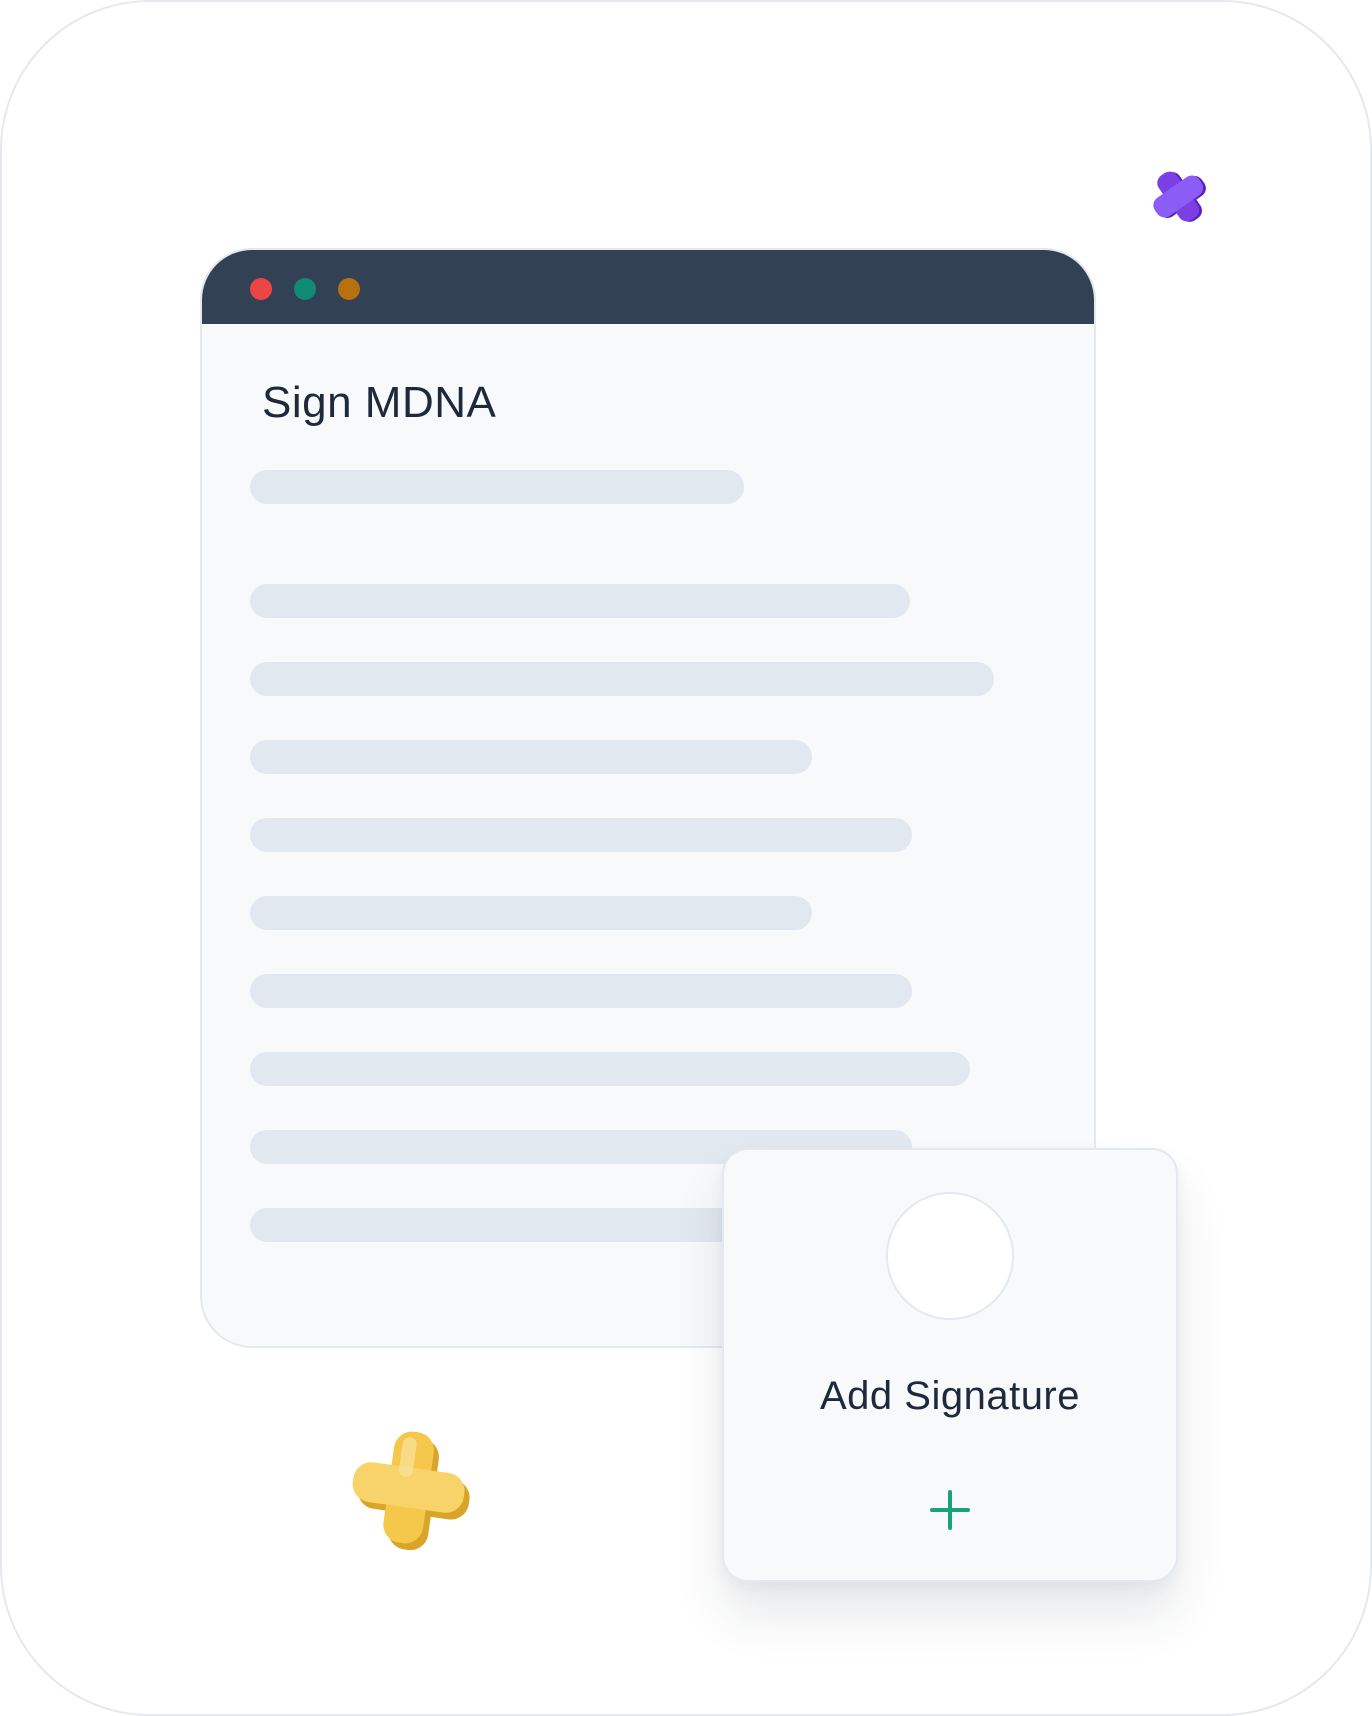  Describe the element at coordinates (379, 402) in the screenshot. I see `document-title: Sign MDNA` at that location.